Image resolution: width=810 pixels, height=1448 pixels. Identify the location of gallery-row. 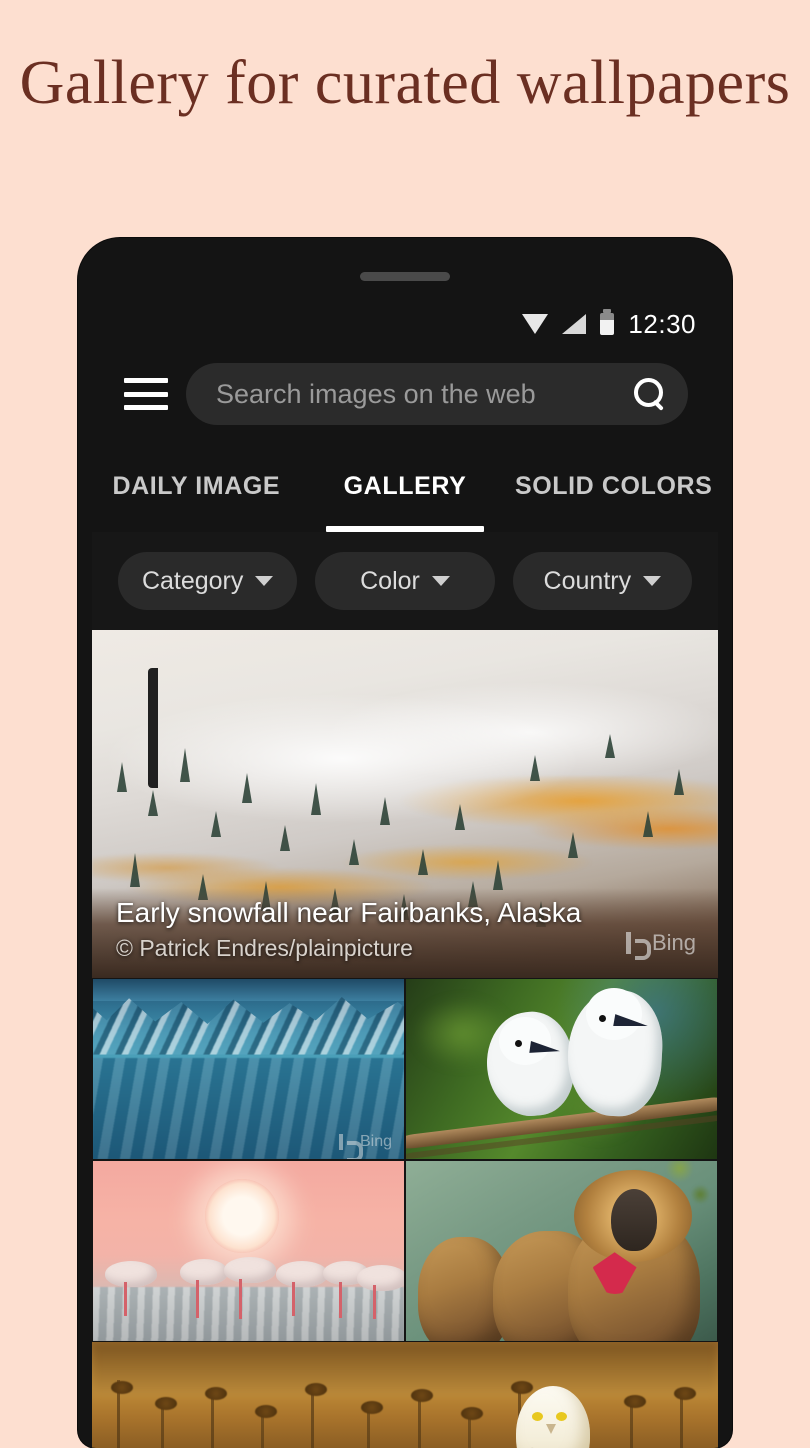
(405, 1251).